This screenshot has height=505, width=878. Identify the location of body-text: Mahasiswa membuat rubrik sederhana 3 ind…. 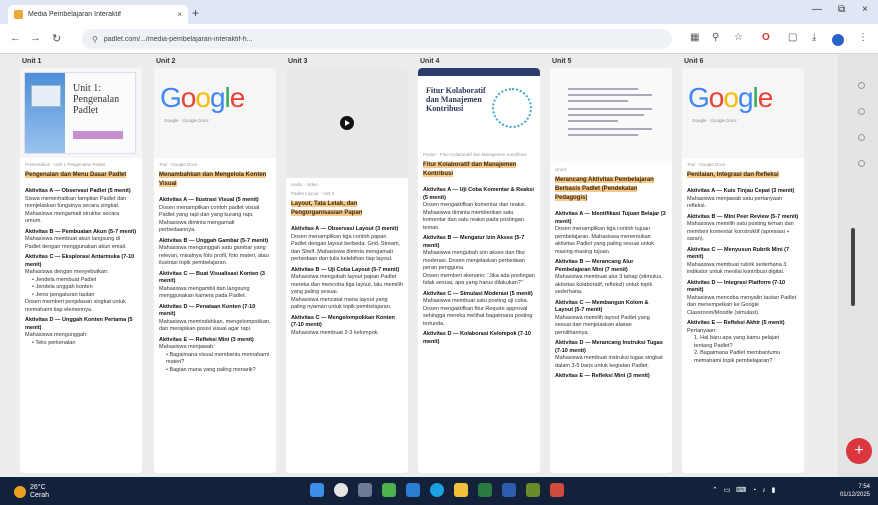
(737, 268).